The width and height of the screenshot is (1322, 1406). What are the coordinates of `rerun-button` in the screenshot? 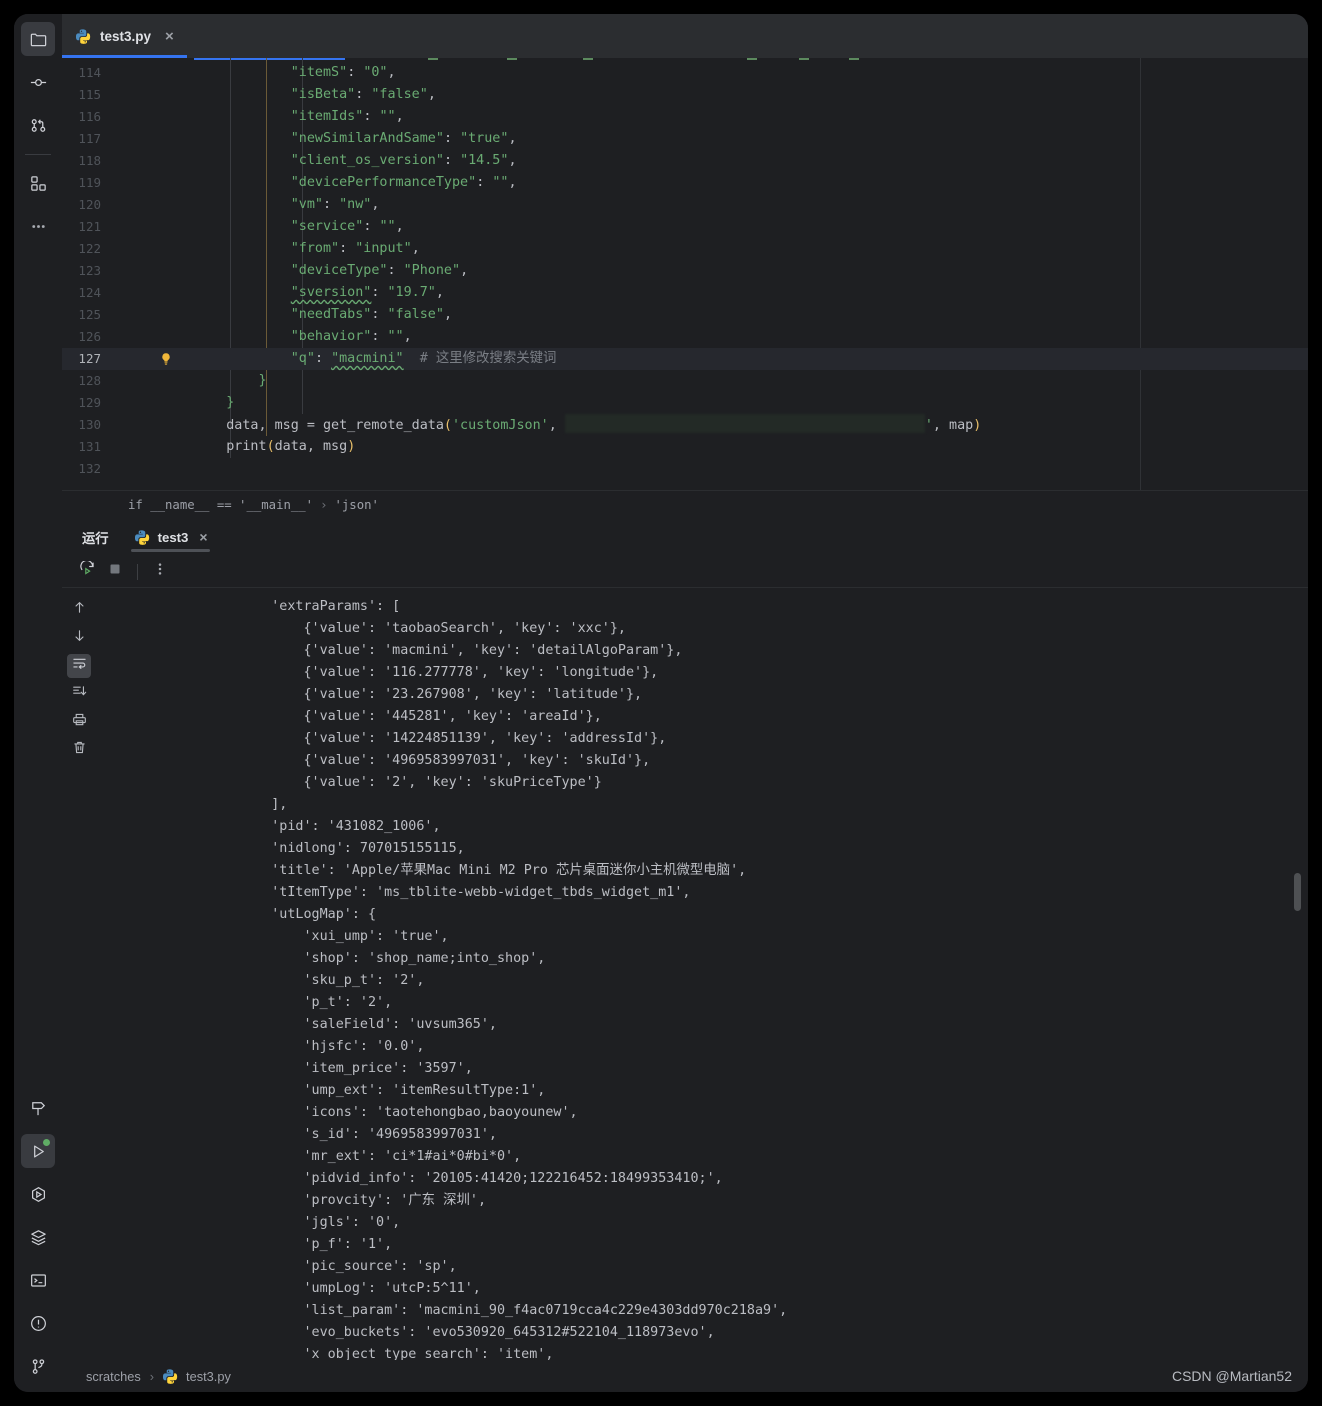 It's located at (87, 571).